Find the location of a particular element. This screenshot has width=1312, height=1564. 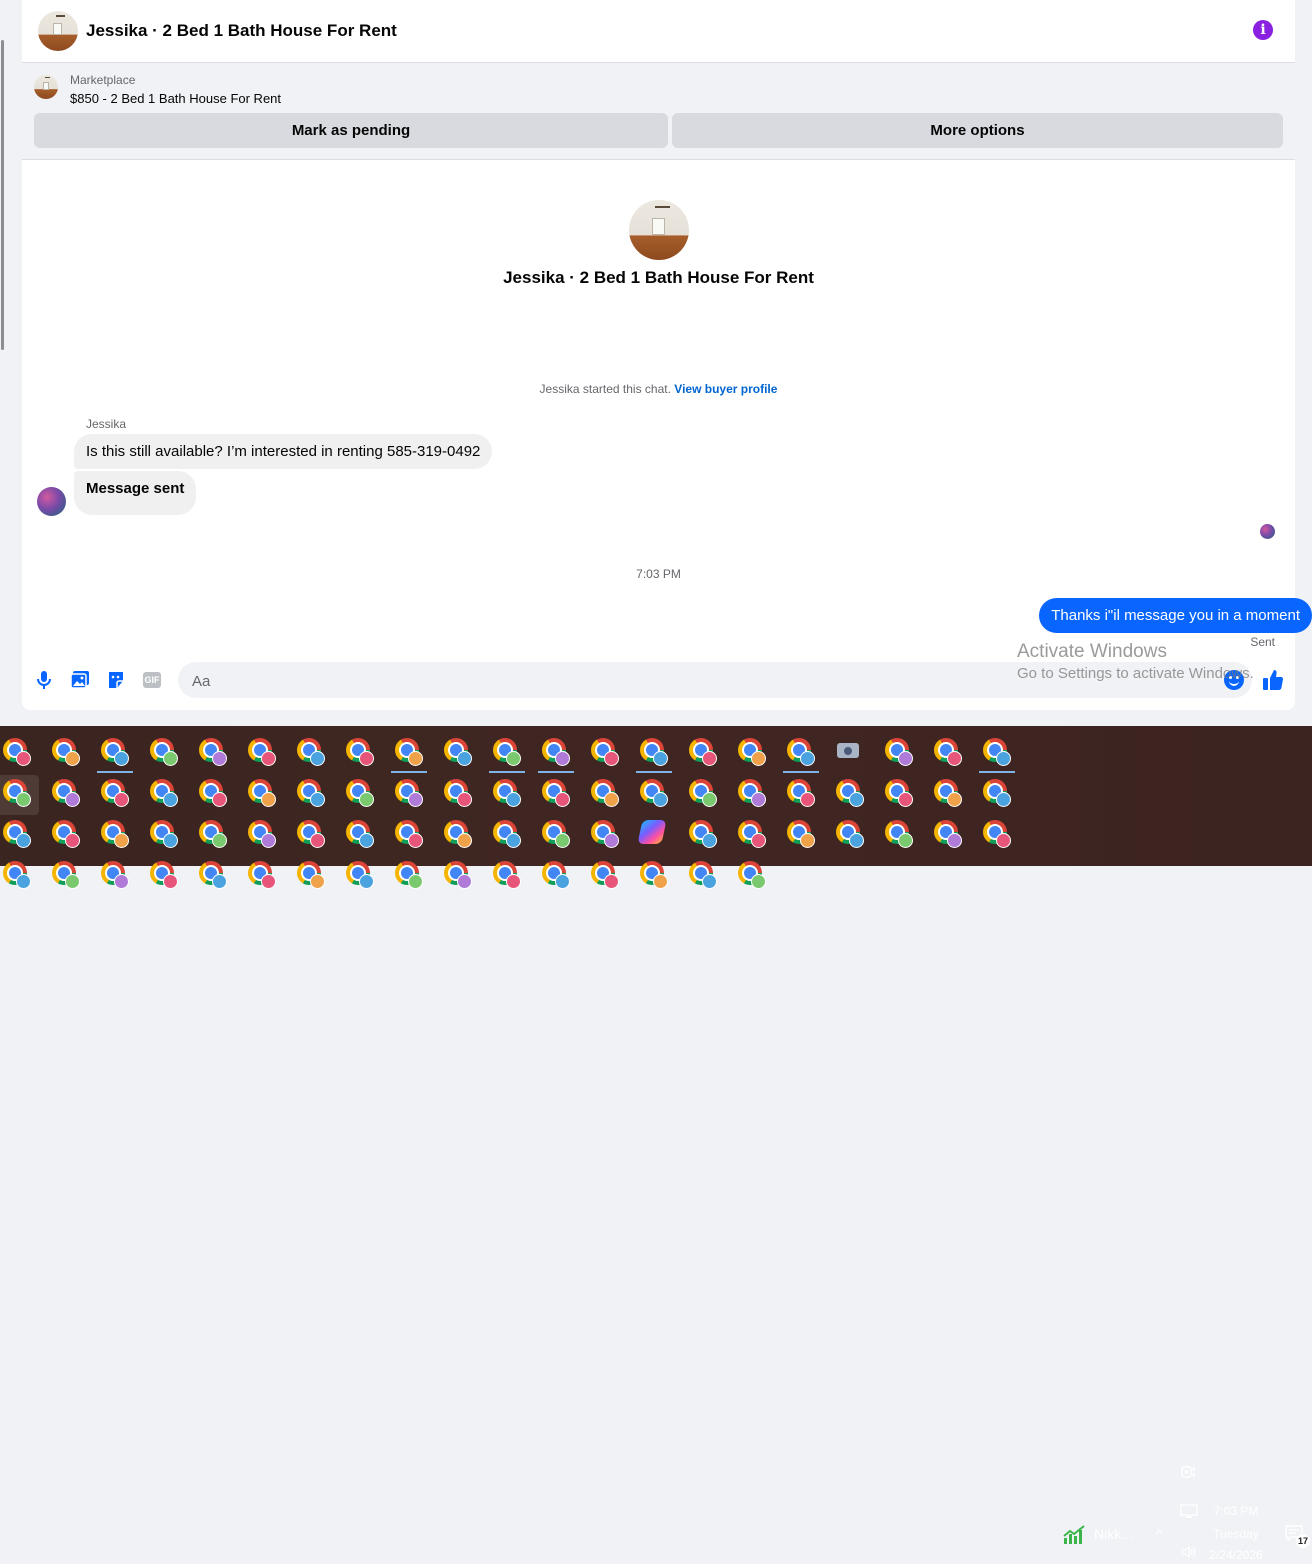

info-icon: i is located at coordinates (1263, 30).